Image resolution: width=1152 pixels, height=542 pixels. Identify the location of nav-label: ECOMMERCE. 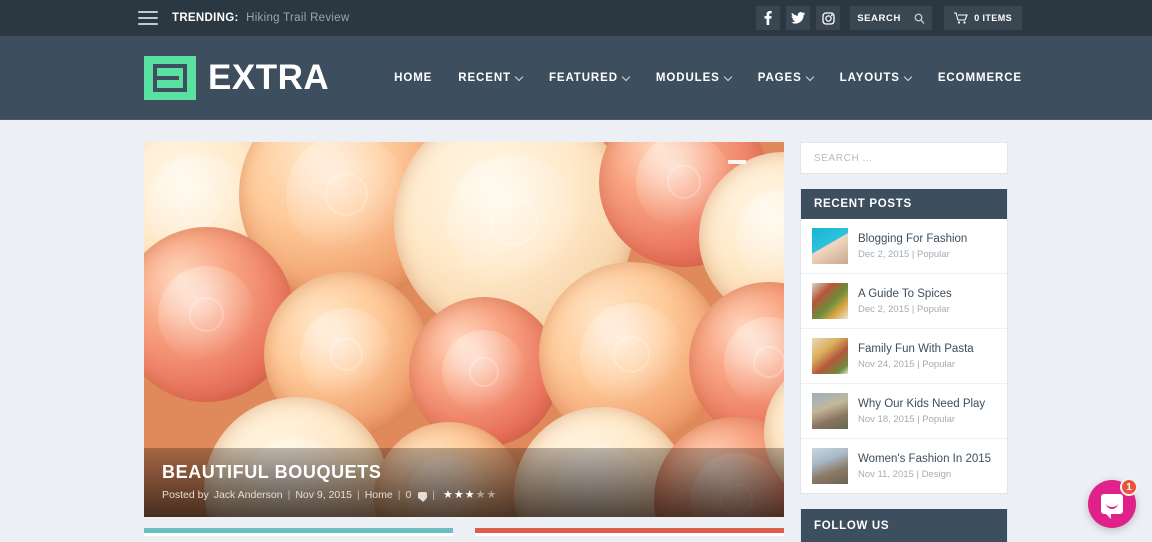
(979, 77).